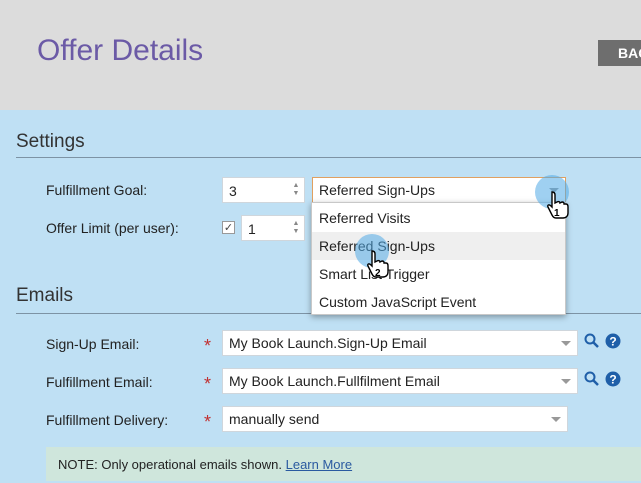 This screenshot has width=641, height=483. Describe the element at coordinates (93, 344) in the screenshot. I see `signup-email-label: Sign-Up Email:` at that location.